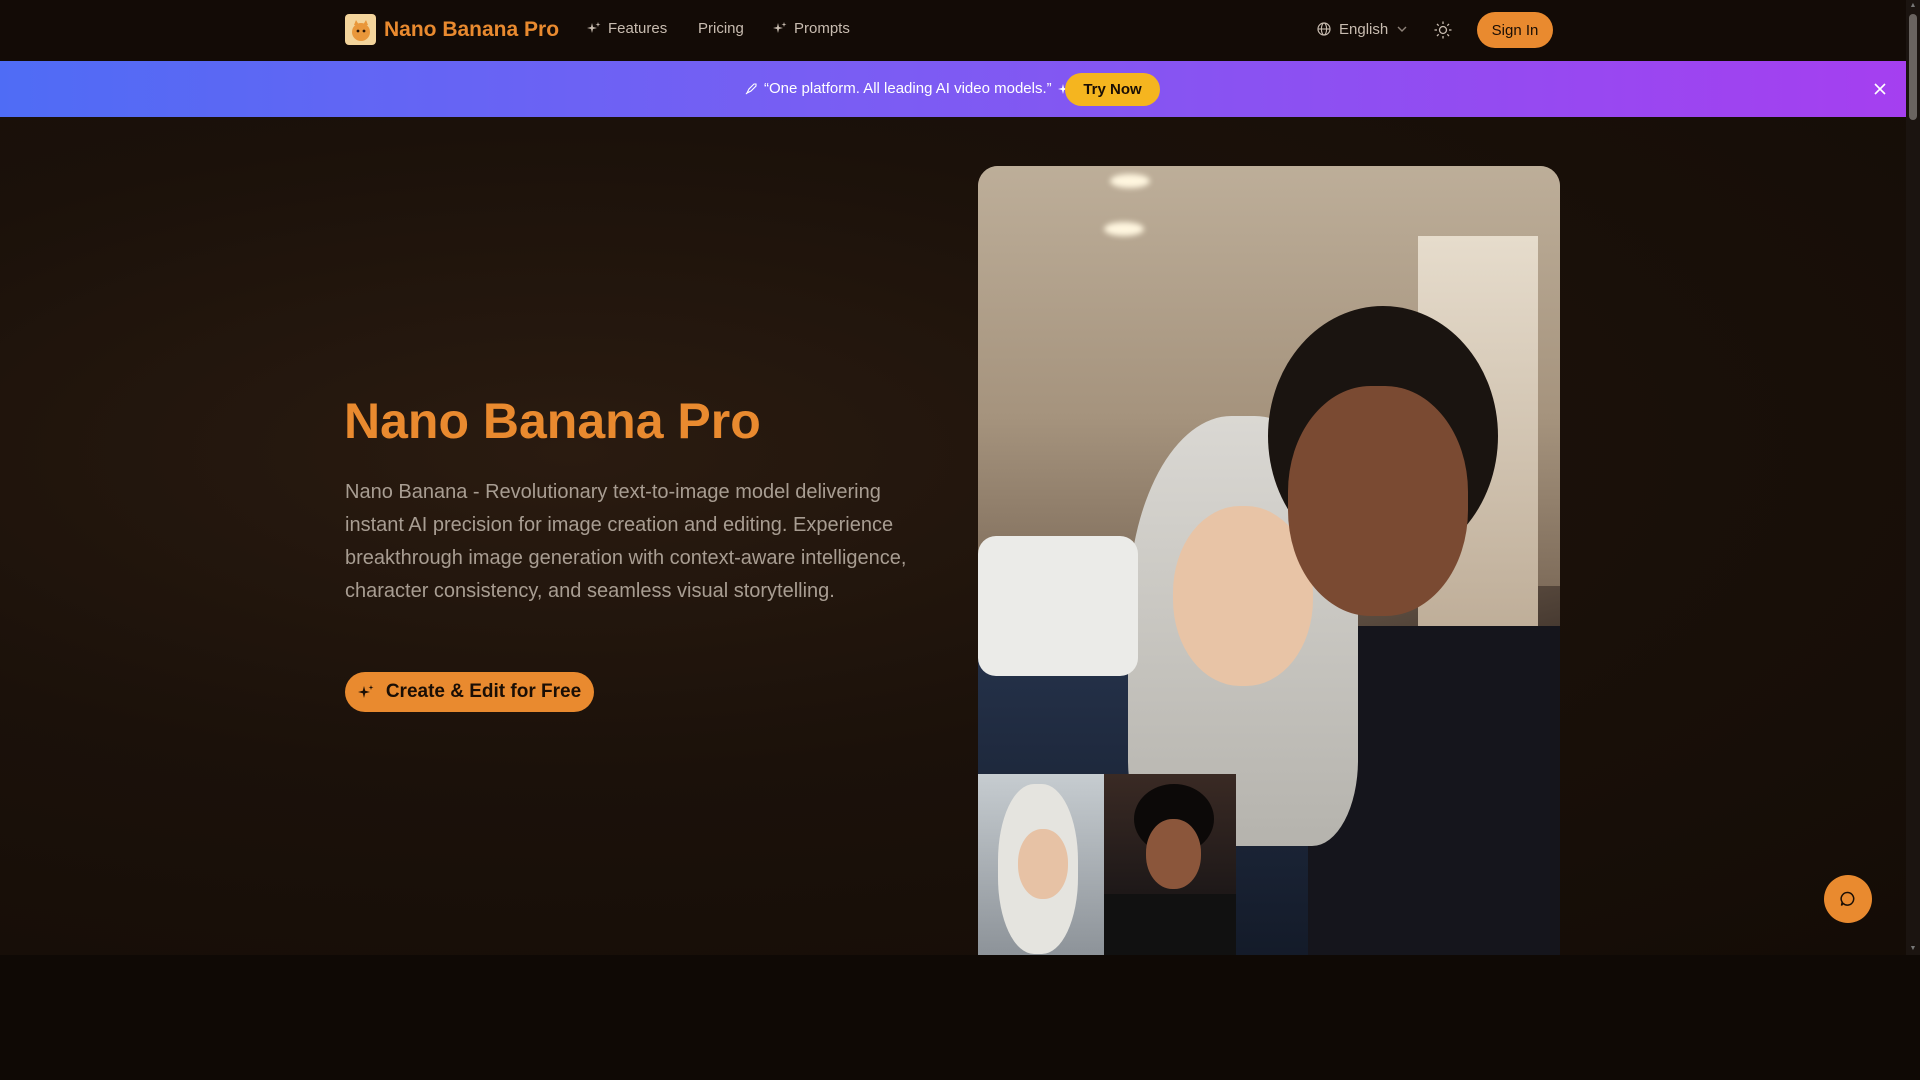 The image size is (1920, 1080). I want to click on chat-button, so click(1848, 899).